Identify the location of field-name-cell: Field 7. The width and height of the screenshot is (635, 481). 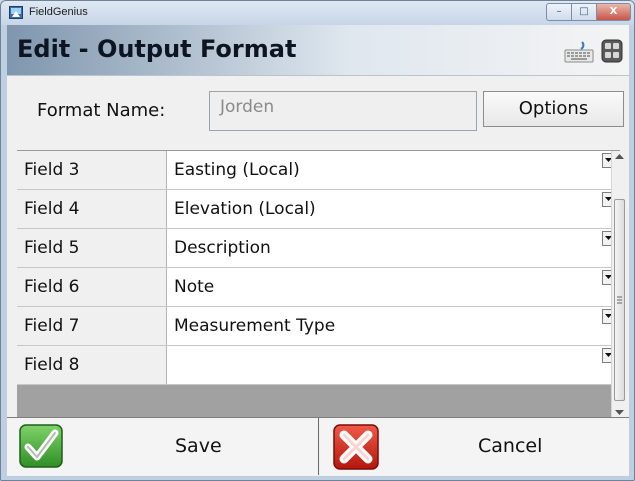
(92, 326).